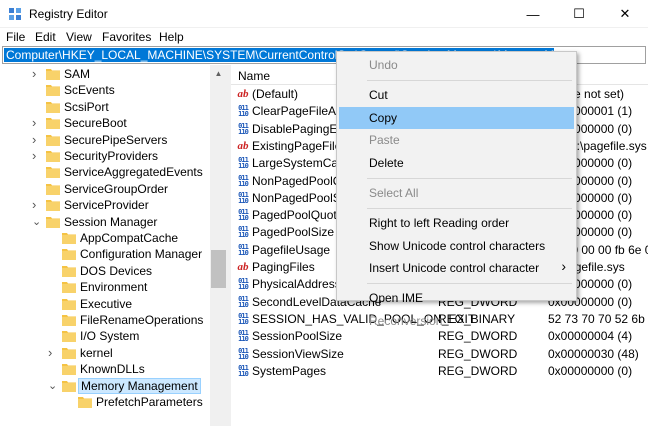  I want to click on menu-help: Help, so click(171, 37).